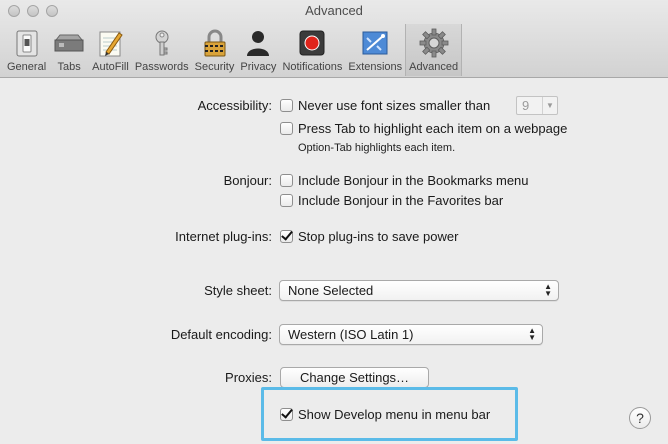  I want to click on style-sheet-popup: None Selected ▲ ▼, so click(419, 290).